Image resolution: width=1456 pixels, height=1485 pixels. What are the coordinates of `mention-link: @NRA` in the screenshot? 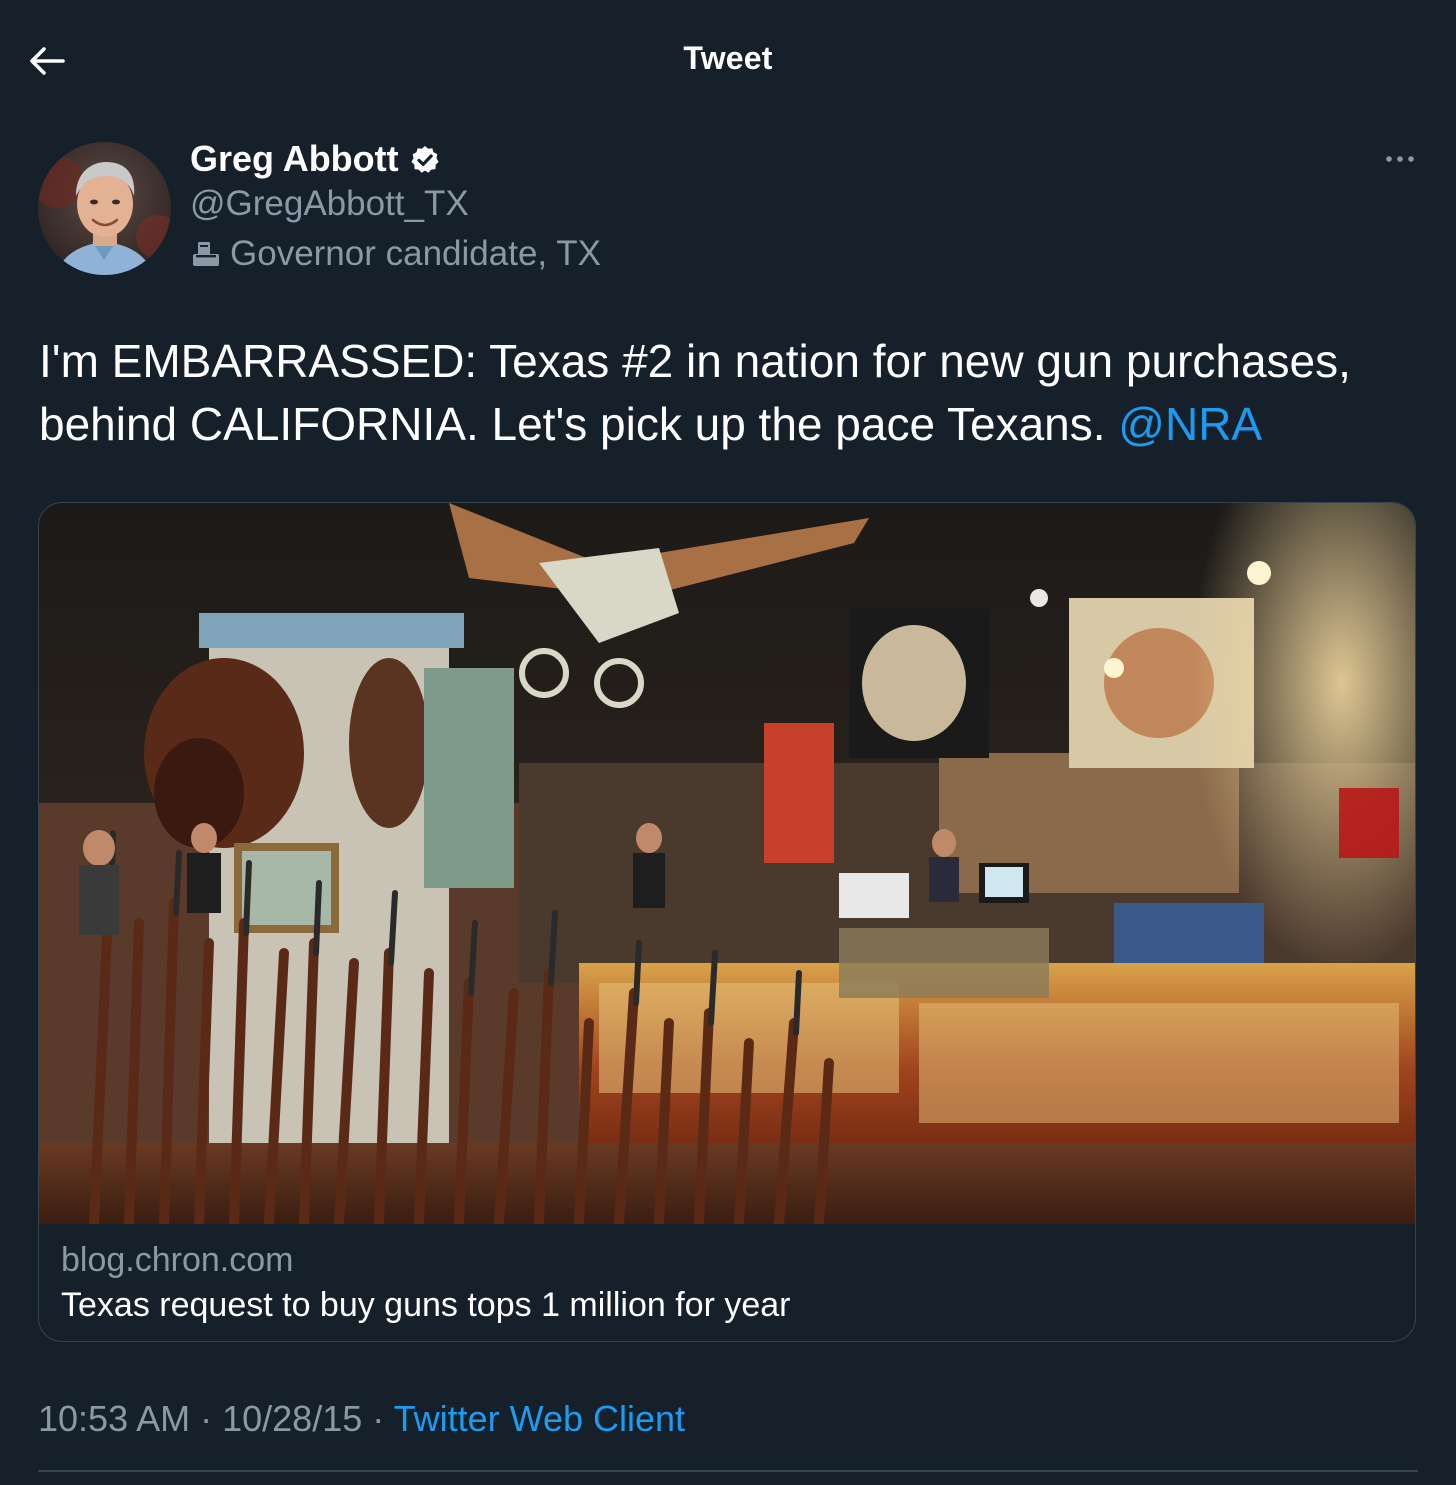 It's located at (1190, 424).